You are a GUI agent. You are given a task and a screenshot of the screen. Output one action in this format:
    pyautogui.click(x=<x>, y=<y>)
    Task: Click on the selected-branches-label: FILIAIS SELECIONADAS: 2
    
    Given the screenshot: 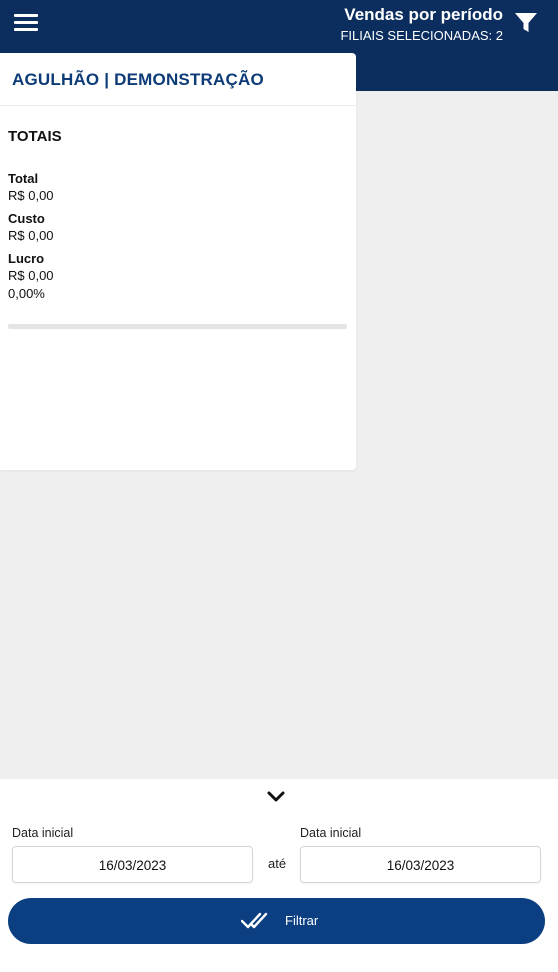 What is the action you would take?
    pyautogui.click(x=421, y=35)
    